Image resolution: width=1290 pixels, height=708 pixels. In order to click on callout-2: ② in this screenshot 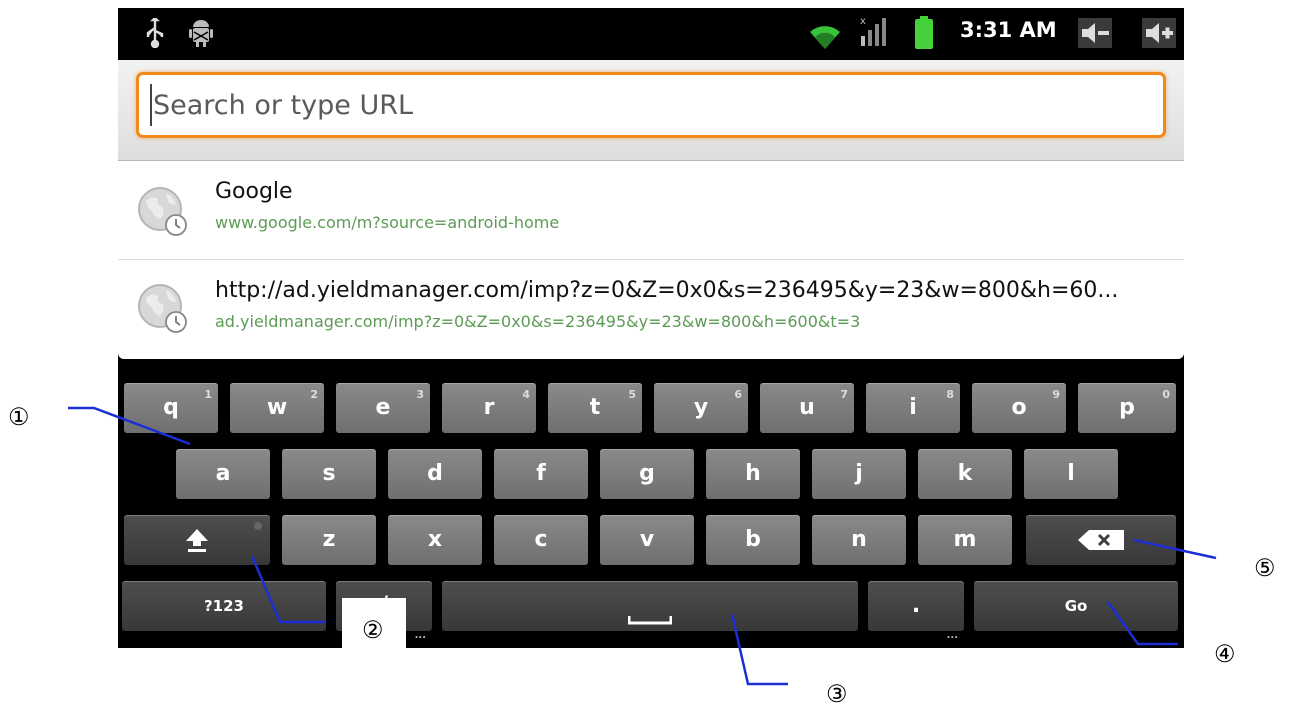, I will do `click(373, 630)`.